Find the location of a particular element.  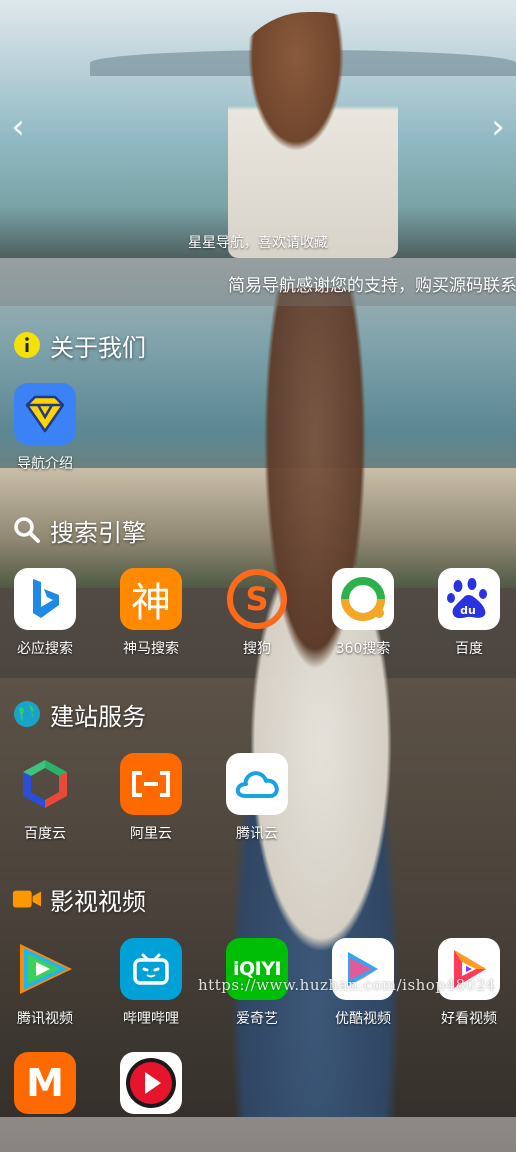

section-title: 搜索引擎 is located at coordinates (98, 532).